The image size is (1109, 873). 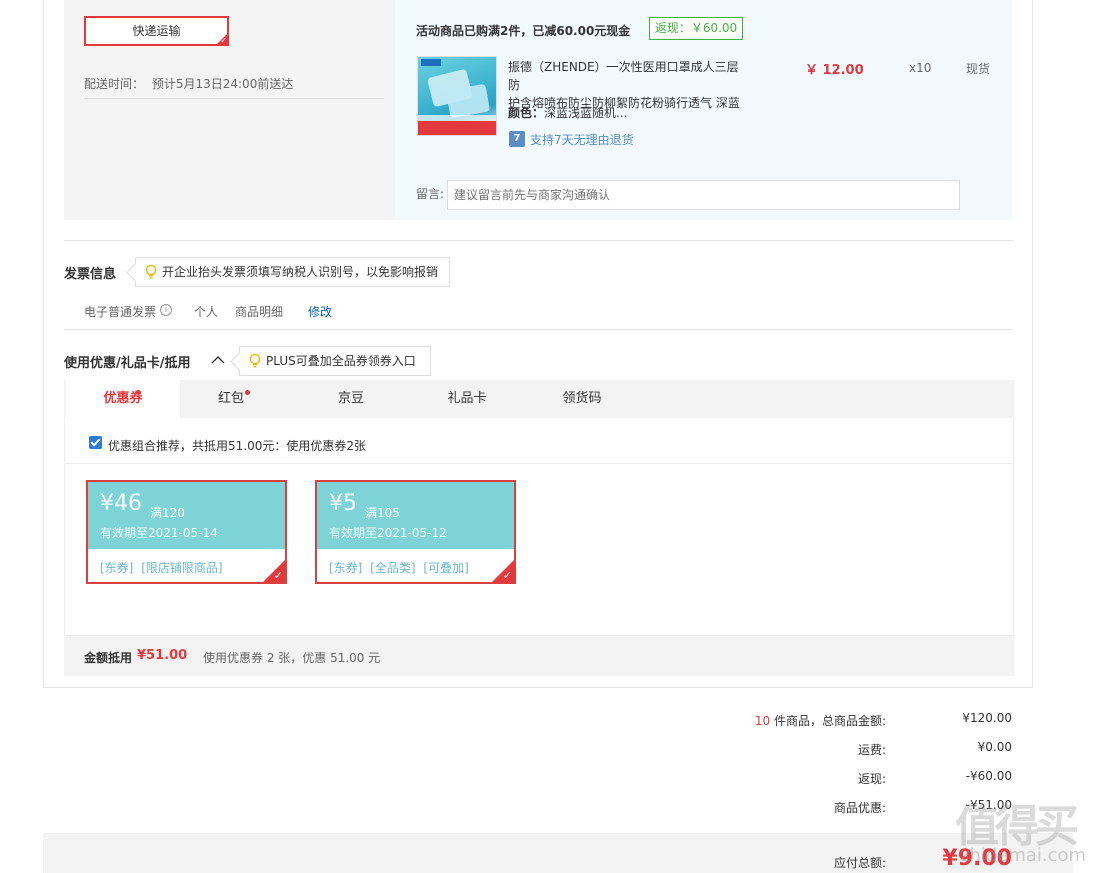 What do you see at coordinates (988, 776) in the screenshot?
I see `cashback-amount: -¥60.00` at bounding box center [988, 776].